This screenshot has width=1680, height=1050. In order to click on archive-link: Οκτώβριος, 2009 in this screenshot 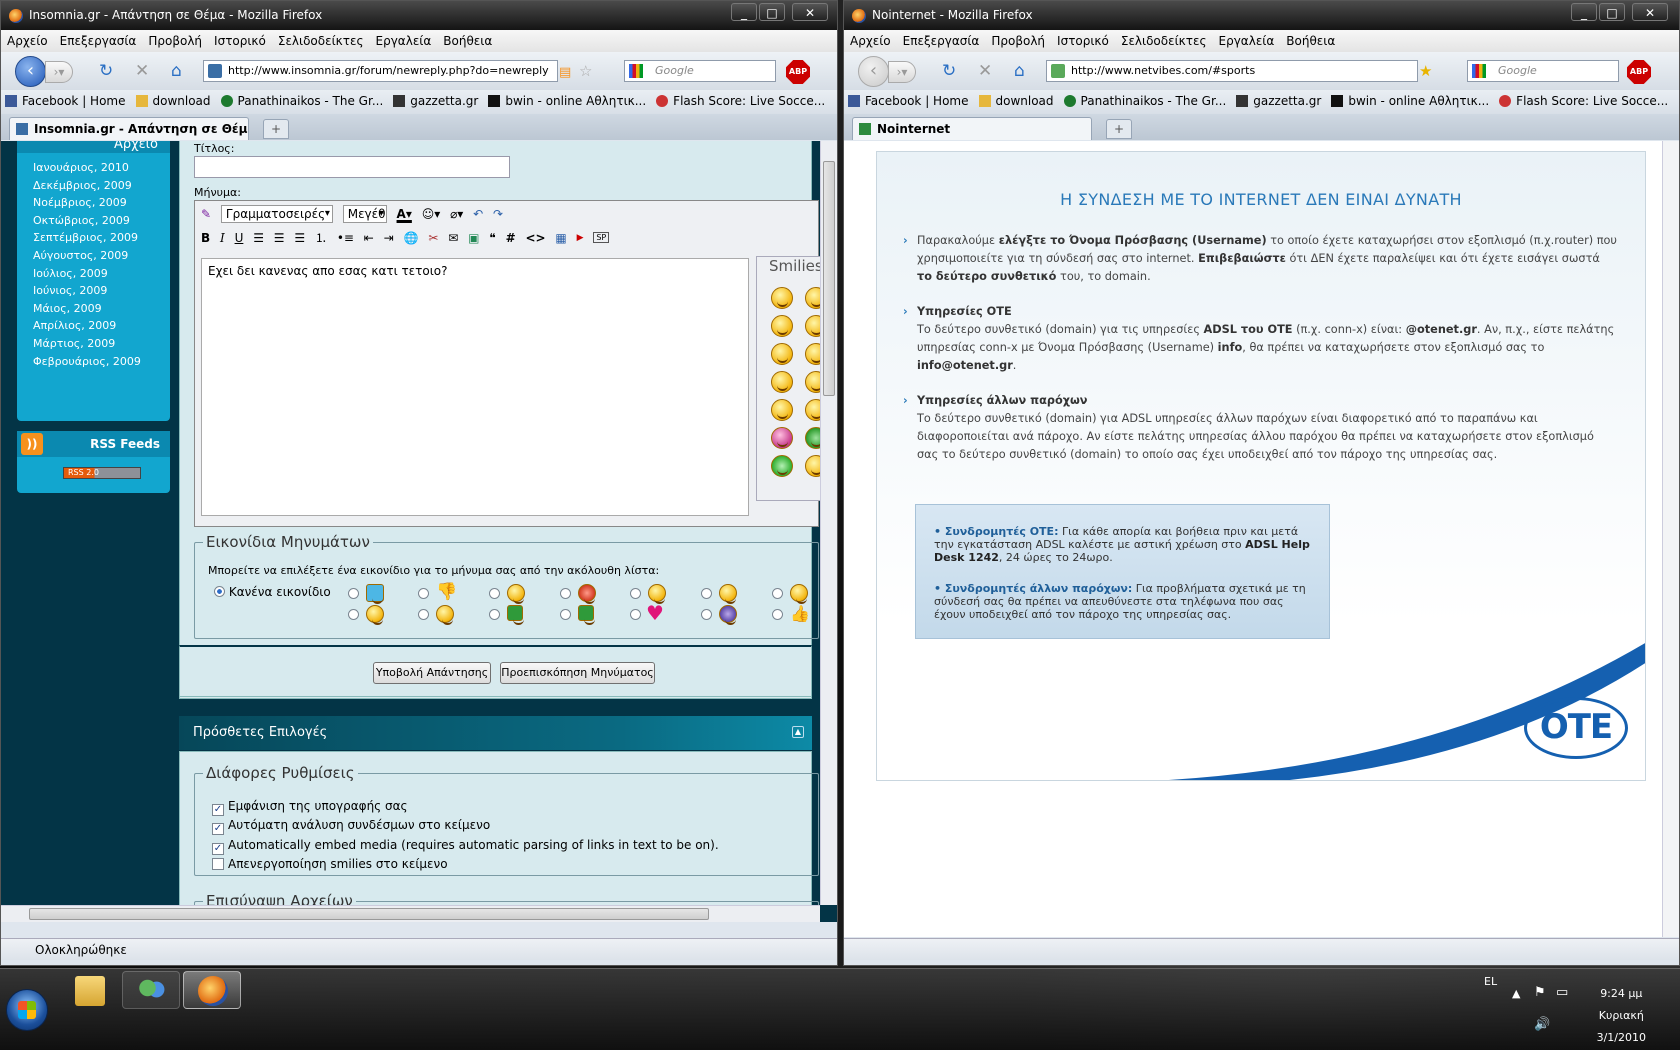, I will do `click(101, 221)`.